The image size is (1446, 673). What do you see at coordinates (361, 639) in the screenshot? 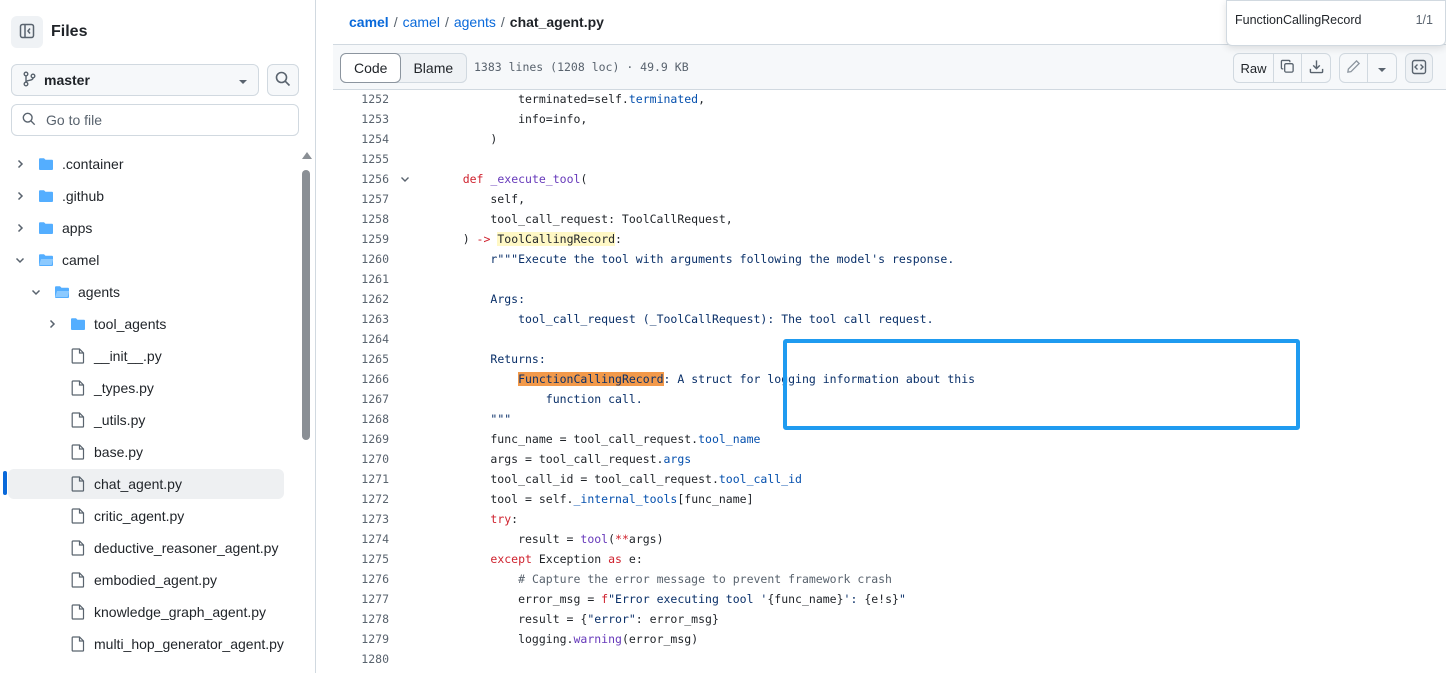
I see `line-number: 1279` at bounding box center [361, 639].